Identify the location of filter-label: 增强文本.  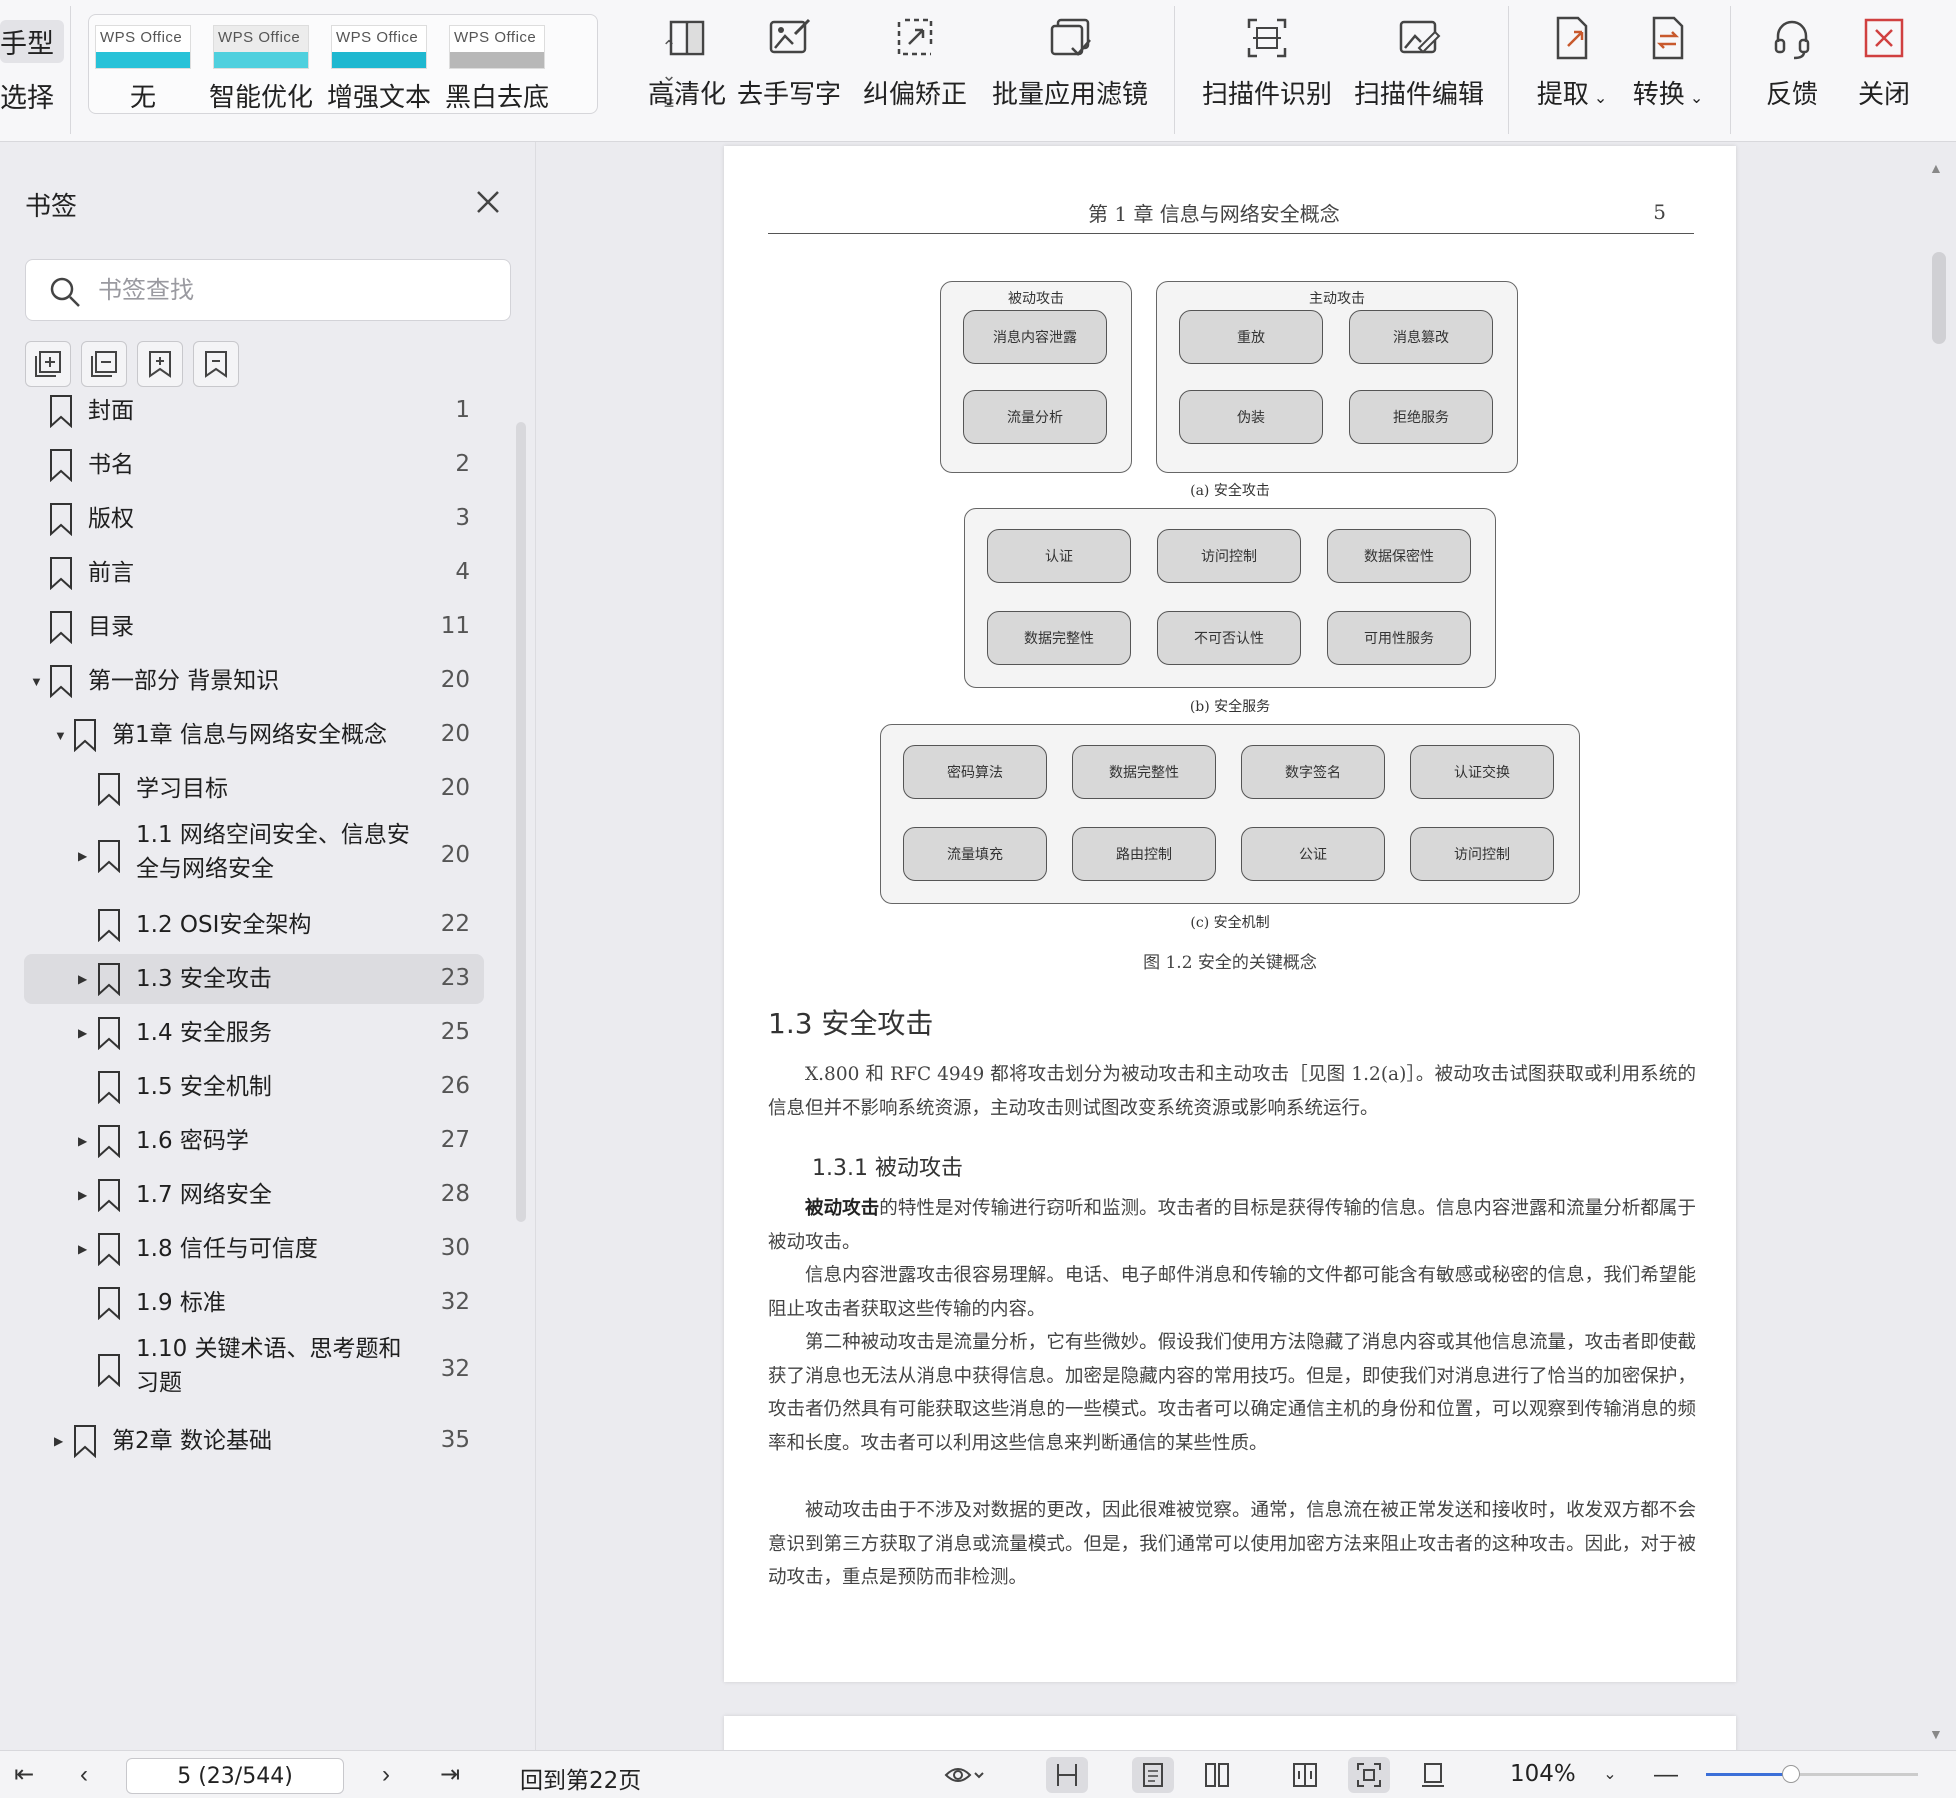
(379, 98).